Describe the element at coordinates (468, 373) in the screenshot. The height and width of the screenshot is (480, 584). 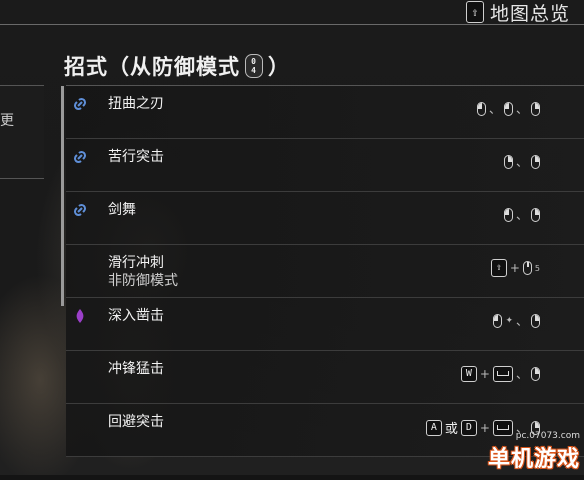
I see `w-key-icon: W` at that location.